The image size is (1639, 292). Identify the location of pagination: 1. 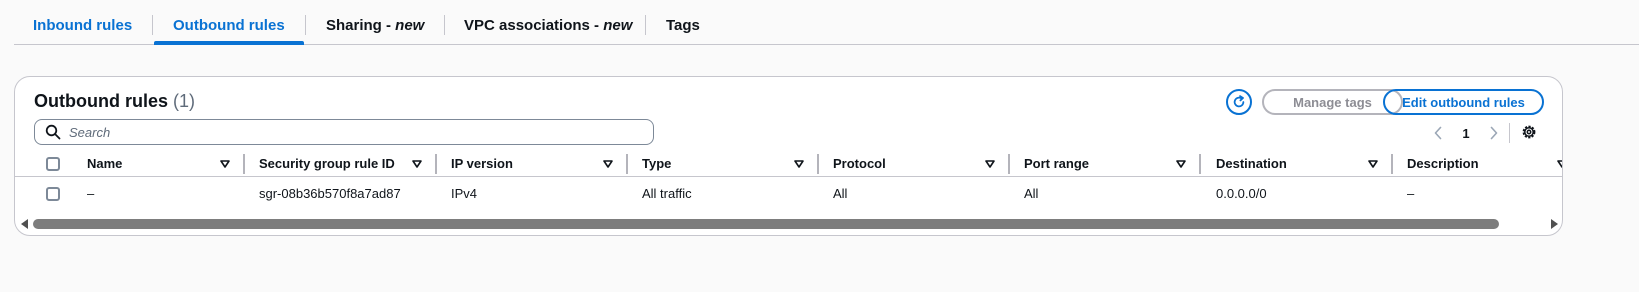
(1466, 133).